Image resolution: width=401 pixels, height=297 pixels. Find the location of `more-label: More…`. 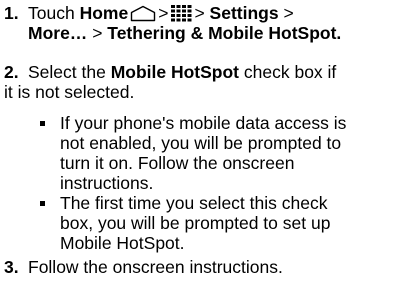

more-label: More… is located at coordinates (58, 33).